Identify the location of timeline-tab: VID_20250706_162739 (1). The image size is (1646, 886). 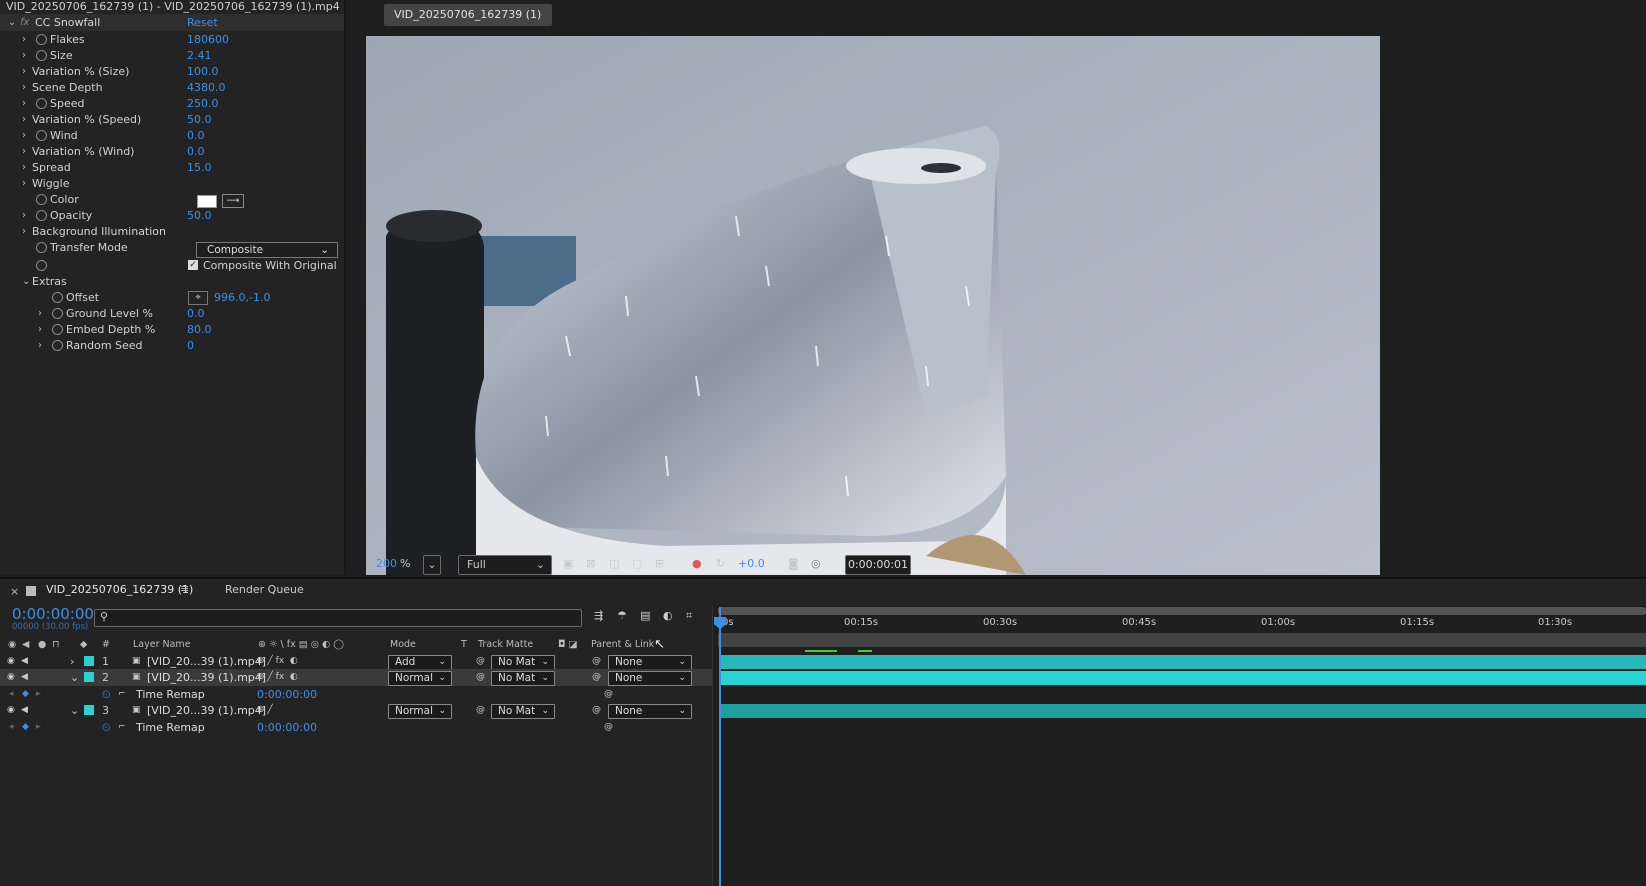
(119, 589).